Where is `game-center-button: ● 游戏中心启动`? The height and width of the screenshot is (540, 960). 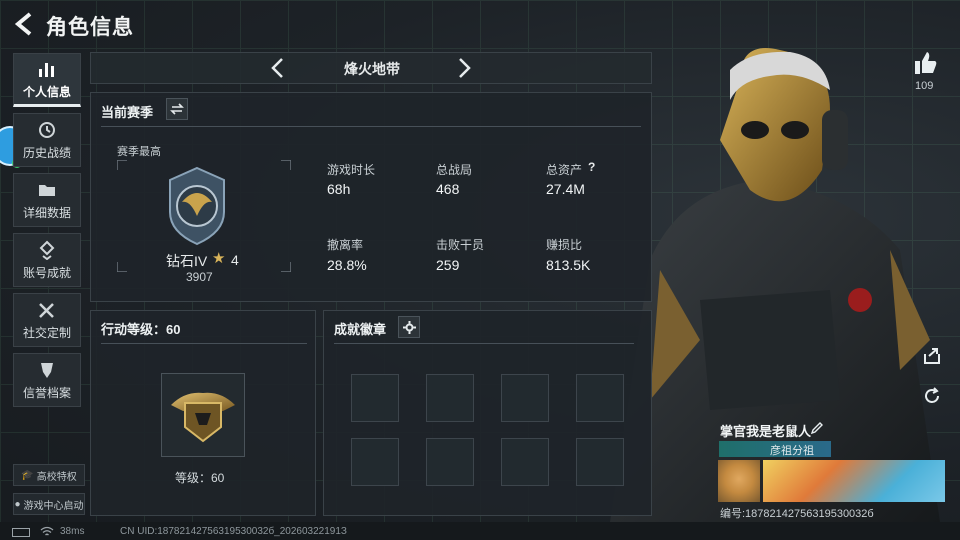 game-center-button: ● 游戏中心启动 is located at coordinates (49, 504).